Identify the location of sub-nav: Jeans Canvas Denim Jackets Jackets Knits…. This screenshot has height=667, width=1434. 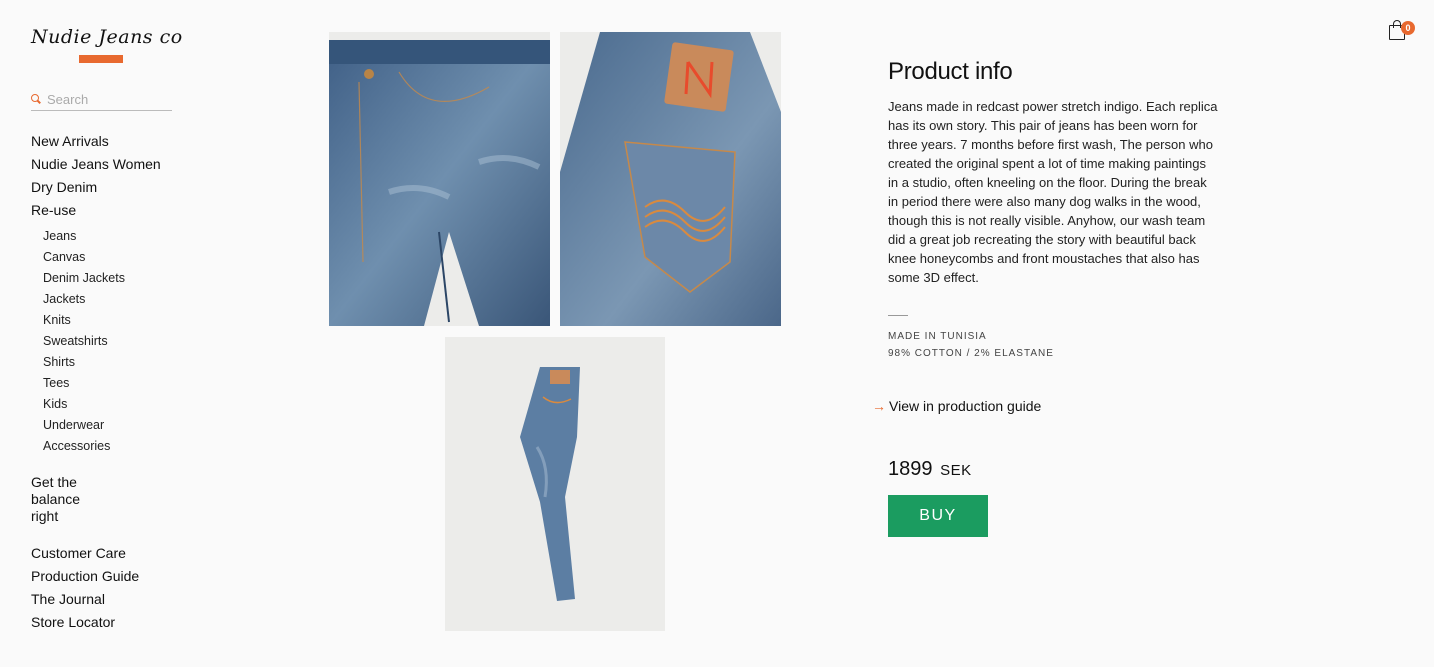
(112, 341).